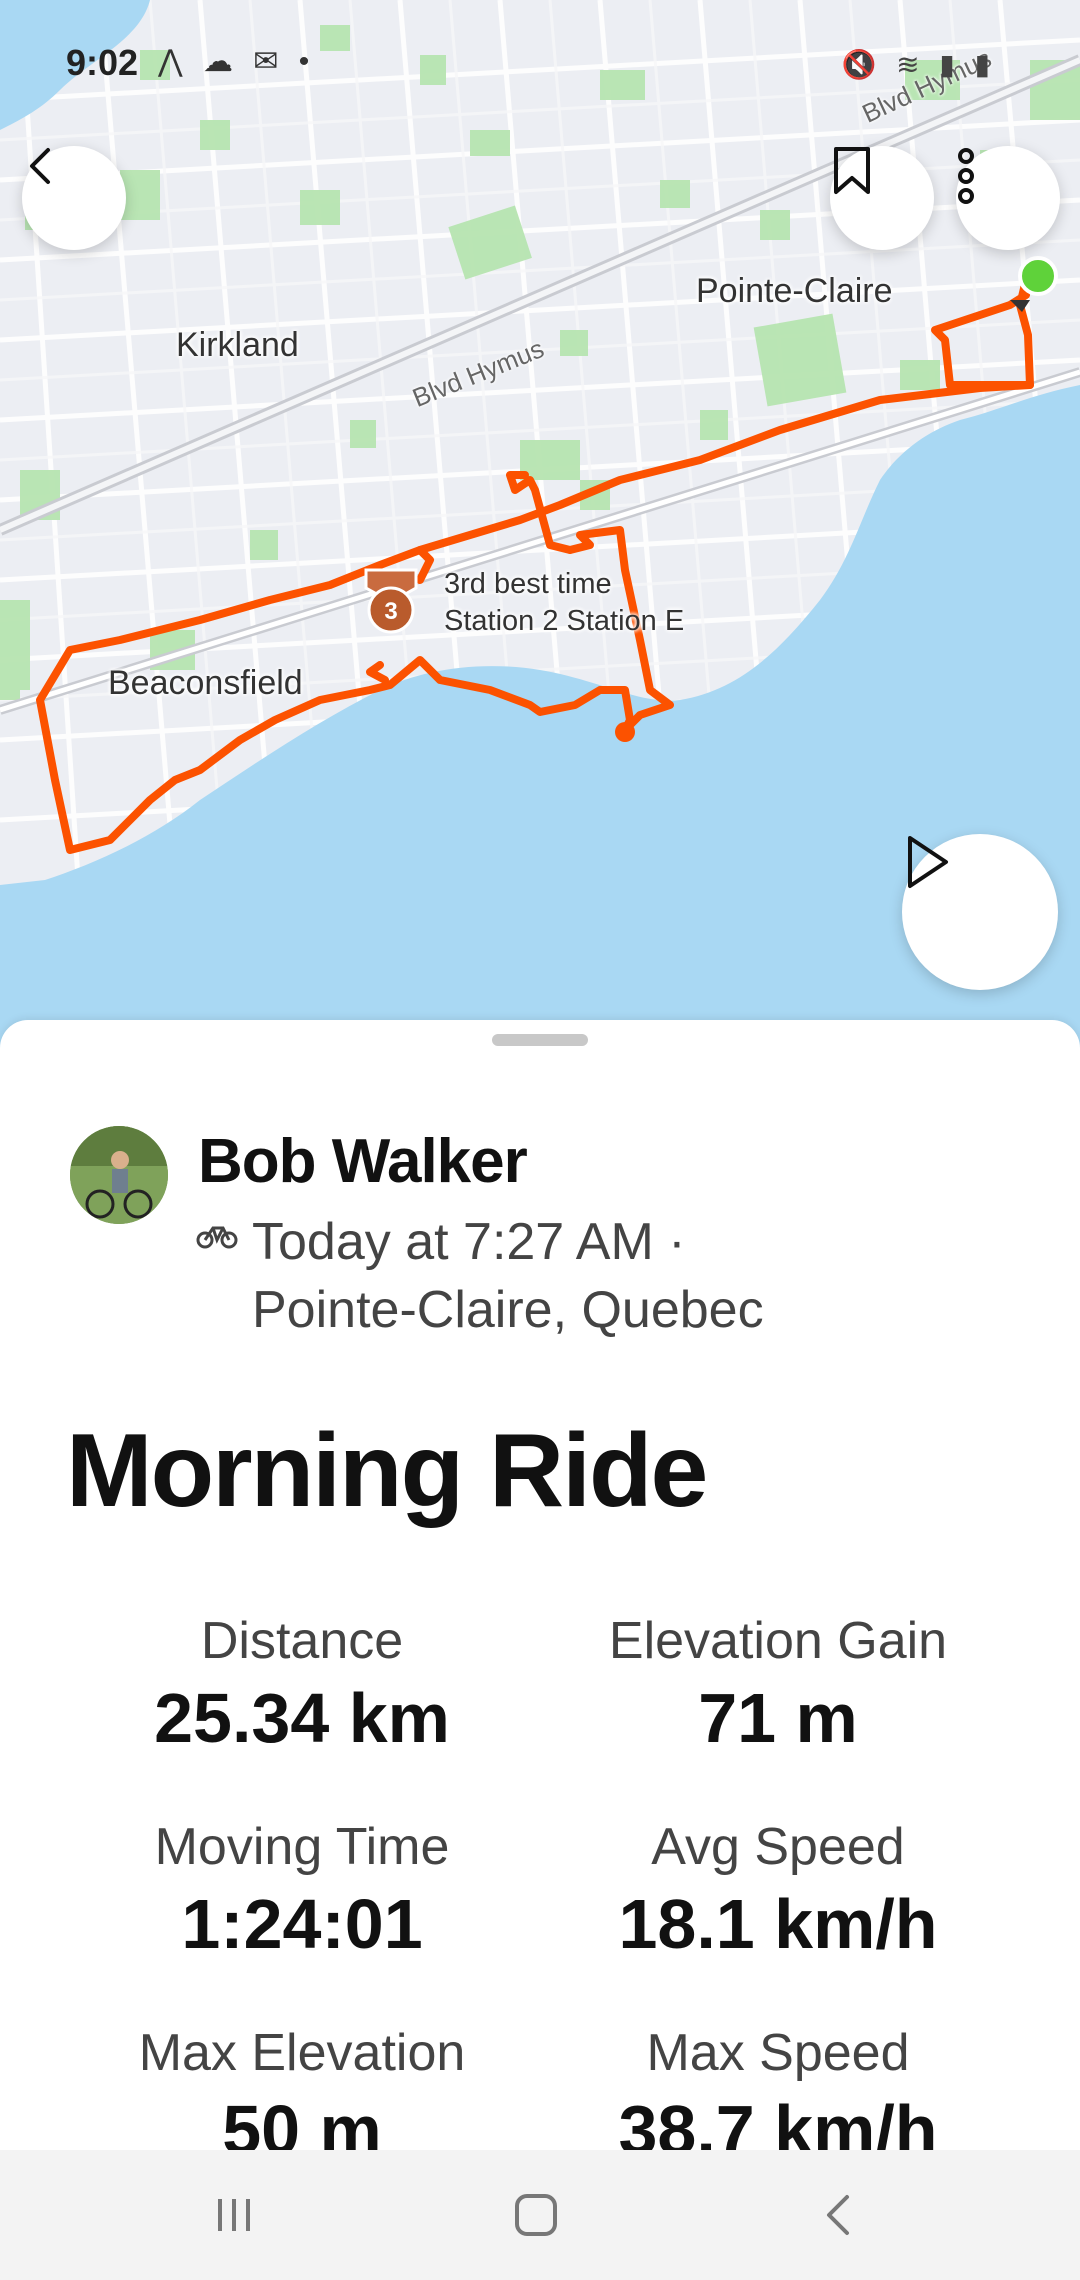  I want to click on stat-label: Max Elevation, so click(302, 2053).